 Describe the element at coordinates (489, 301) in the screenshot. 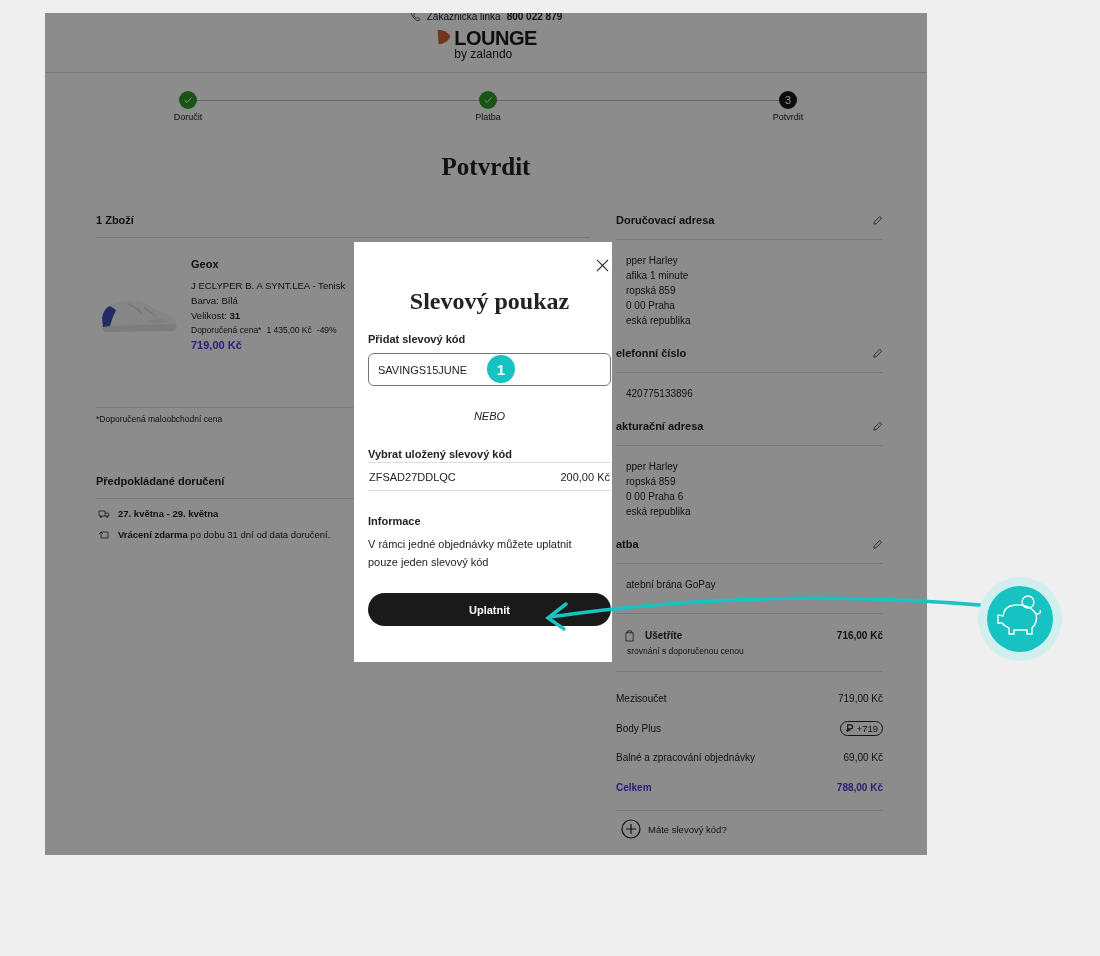

I see `dialog-title: Slevový poukaz` at that location.